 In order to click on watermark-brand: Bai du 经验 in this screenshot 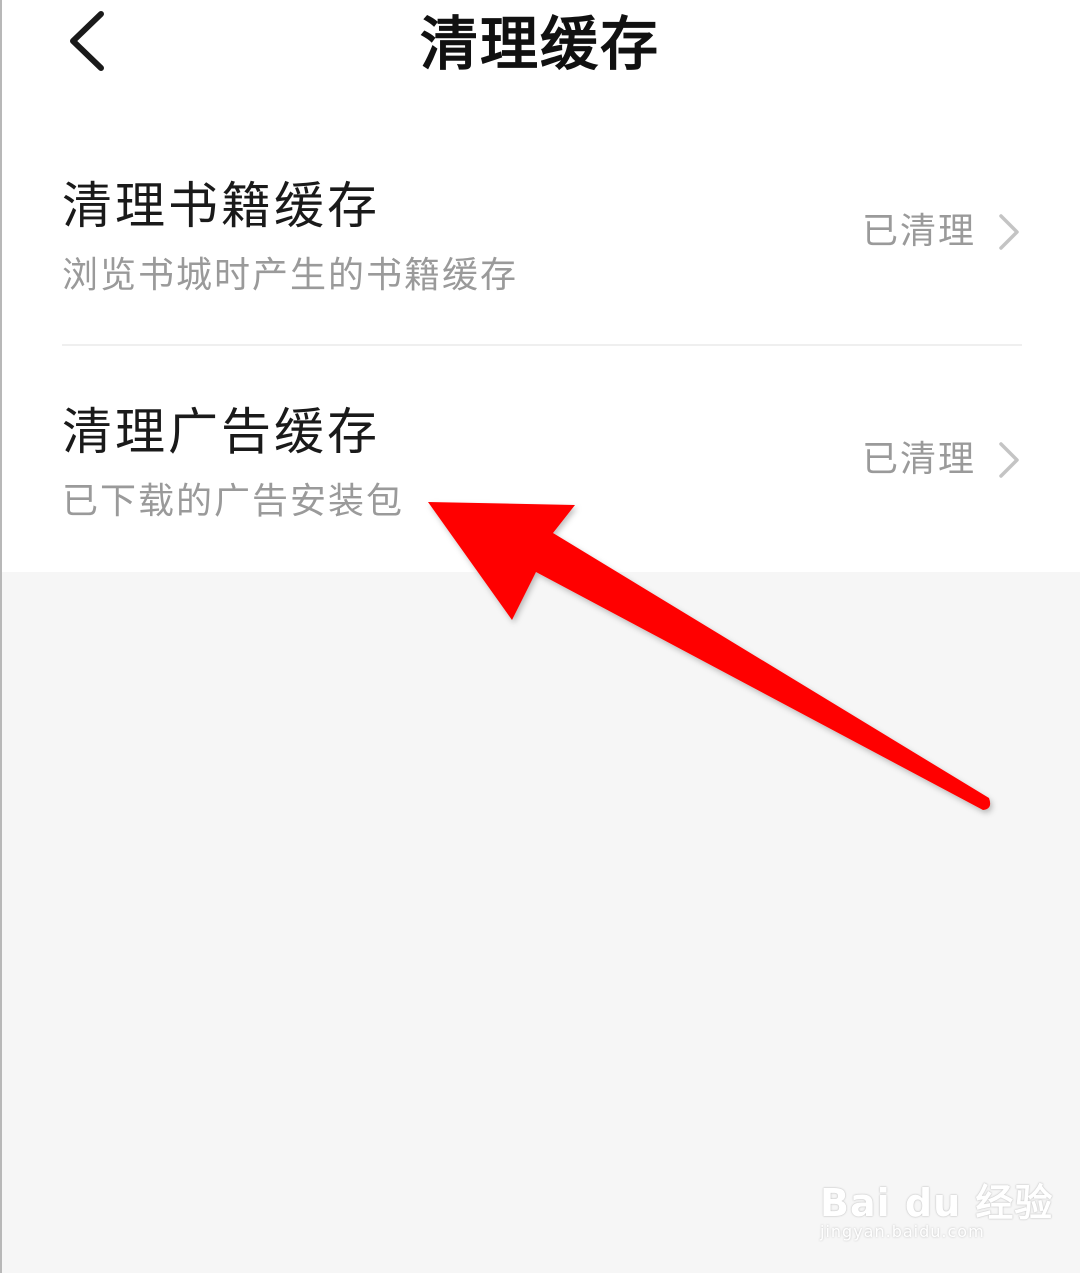, I will do `click(937, 1203)`.